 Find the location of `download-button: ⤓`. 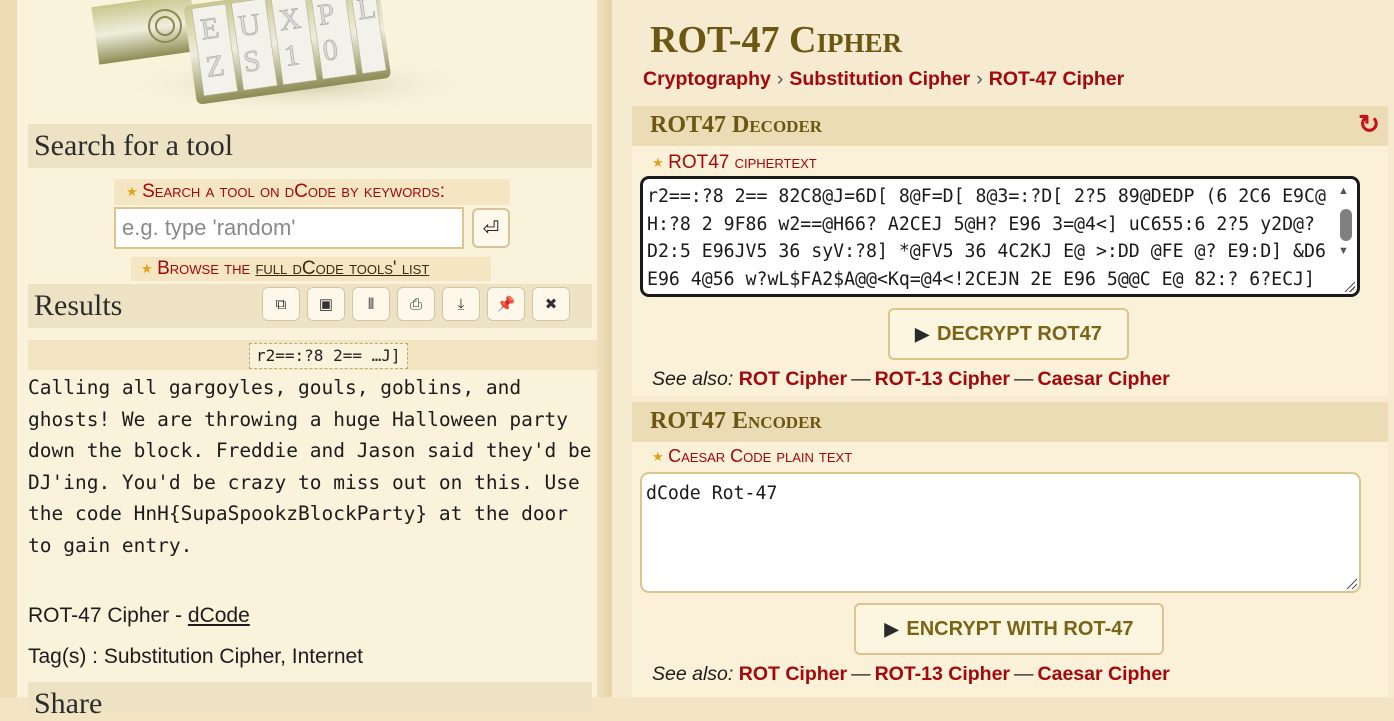

download-button: ⤓ is located at coordinates (461, 304).